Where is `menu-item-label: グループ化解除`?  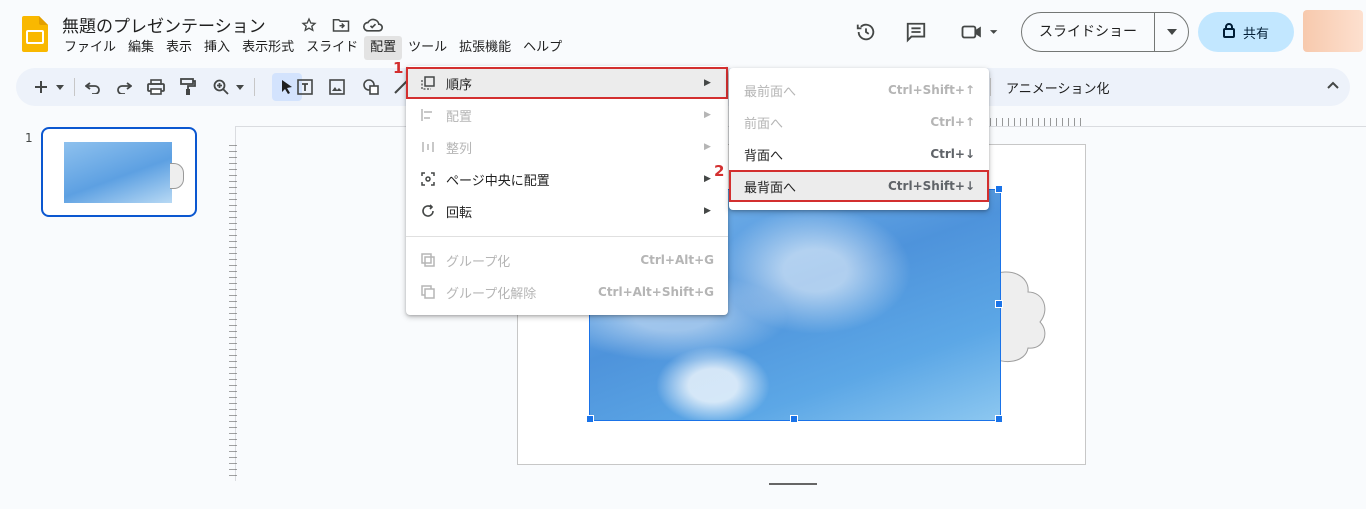
menu-item-label: グループ化解除 is located at coordinates (491, 294).